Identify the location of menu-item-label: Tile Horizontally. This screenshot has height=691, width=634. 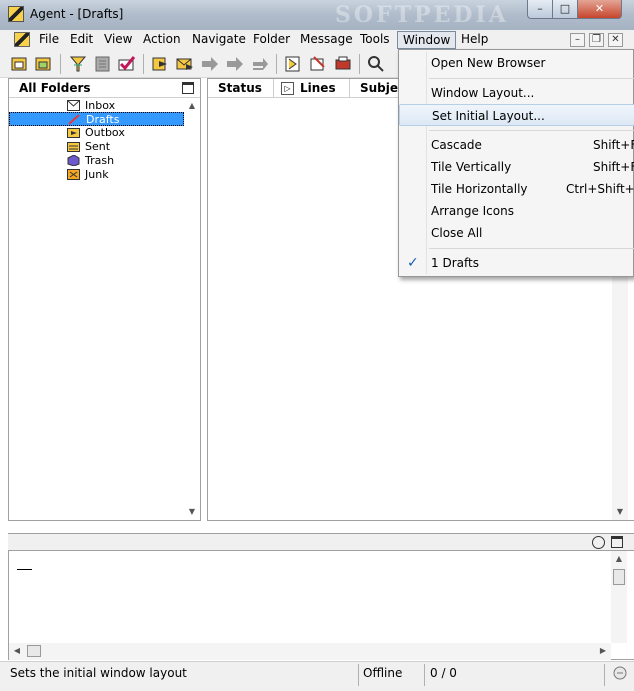
(479, 189).